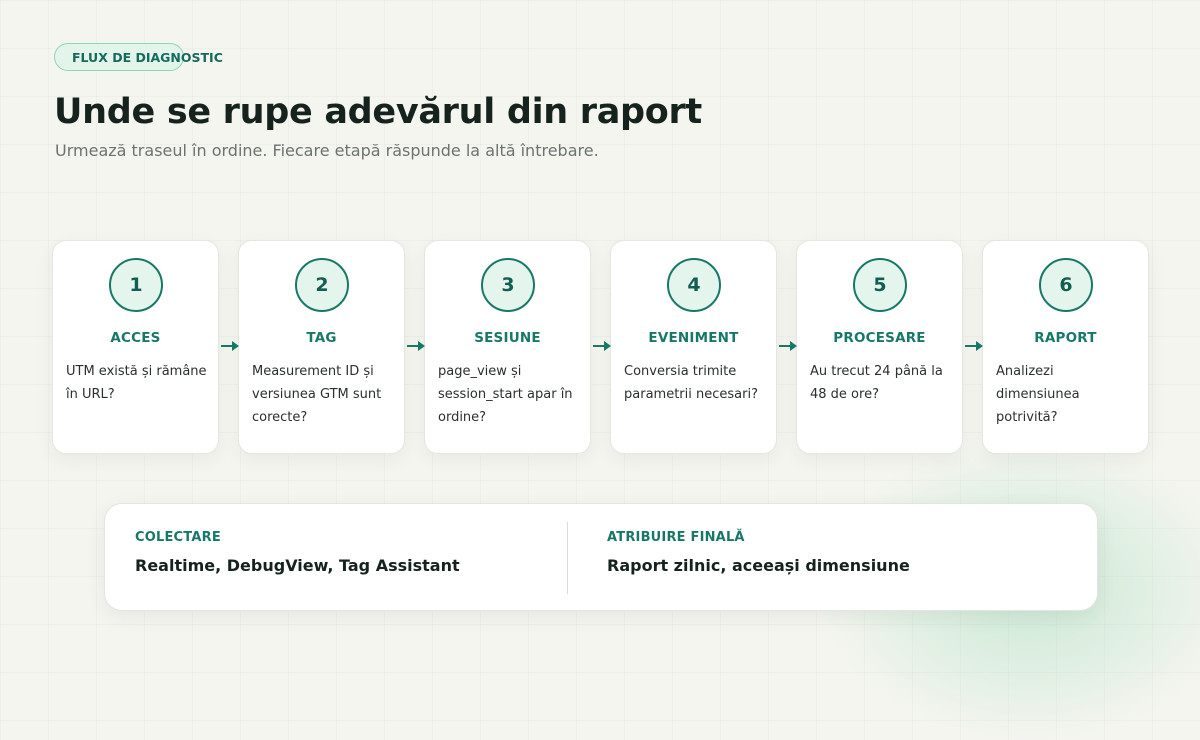  I want to click on step-description: Conversia trimite parametrii necesari?, so click(691, 383).